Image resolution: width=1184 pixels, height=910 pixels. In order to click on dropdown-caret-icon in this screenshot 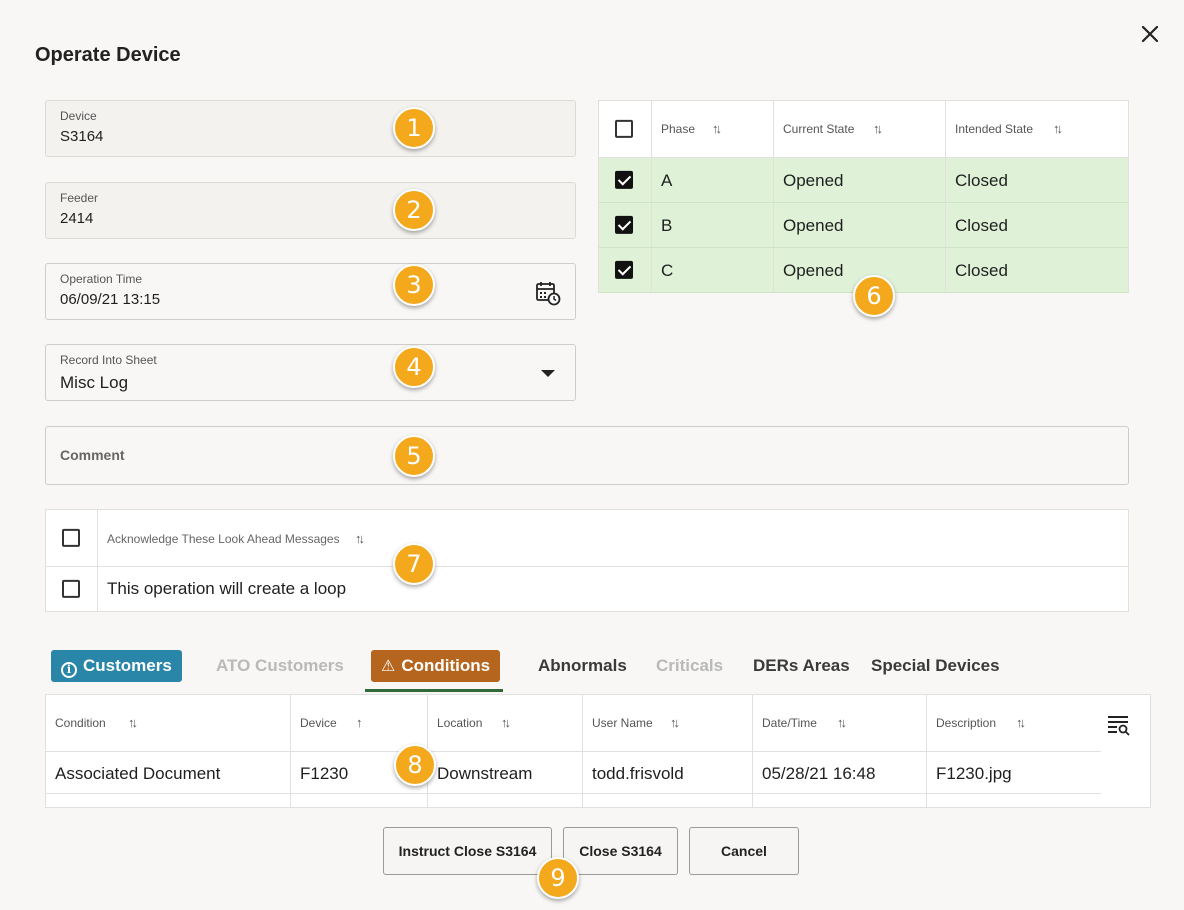, I will do `click(548, 373)`.